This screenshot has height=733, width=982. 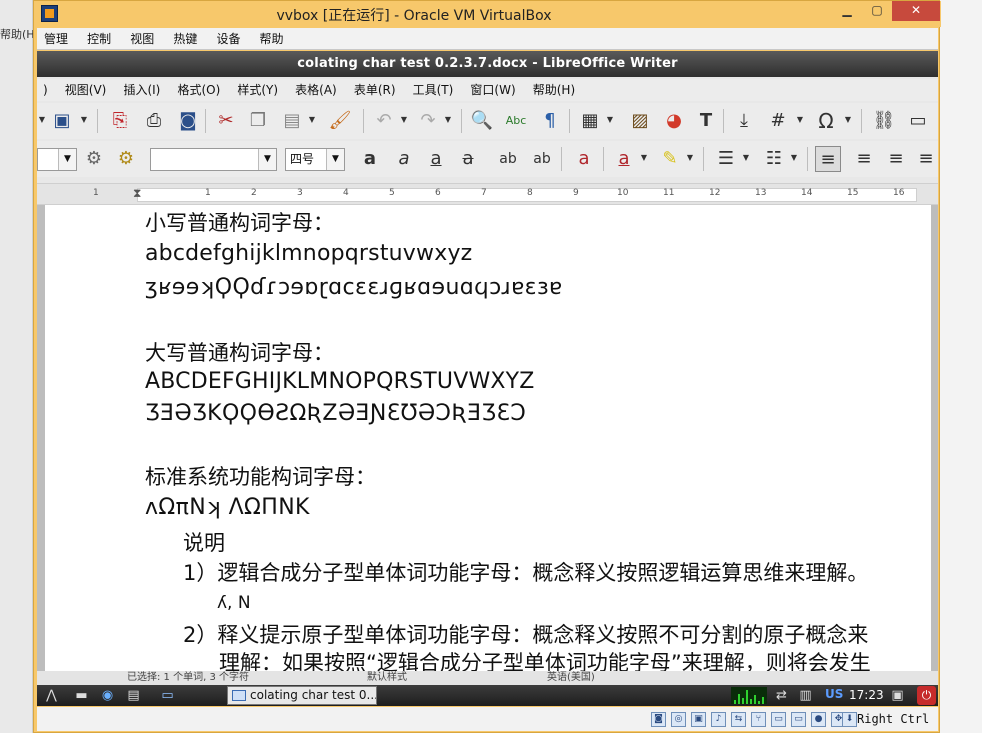 I want to click on host-help-menu: 帮助(H, so click(x=17, y=34).